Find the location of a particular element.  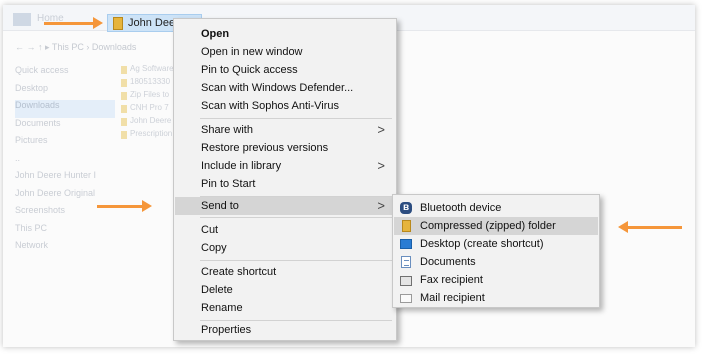

file-row: CNH Pro 7 is located at coordinates (151, 109).